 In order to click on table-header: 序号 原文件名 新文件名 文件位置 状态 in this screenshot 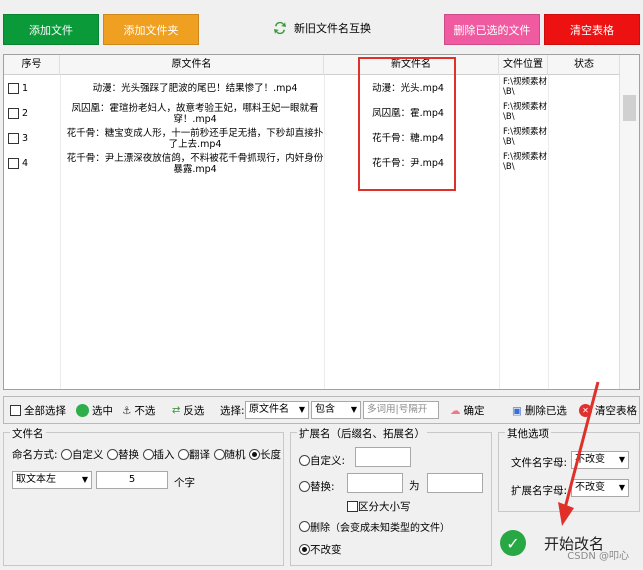, I will do `click(321, 65)`.